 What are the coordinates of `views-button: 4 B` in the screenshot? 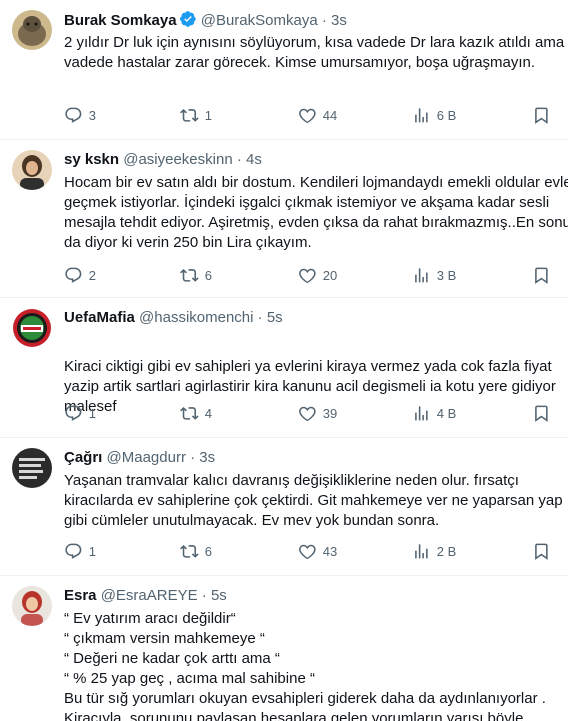 It's located at (434, 413).